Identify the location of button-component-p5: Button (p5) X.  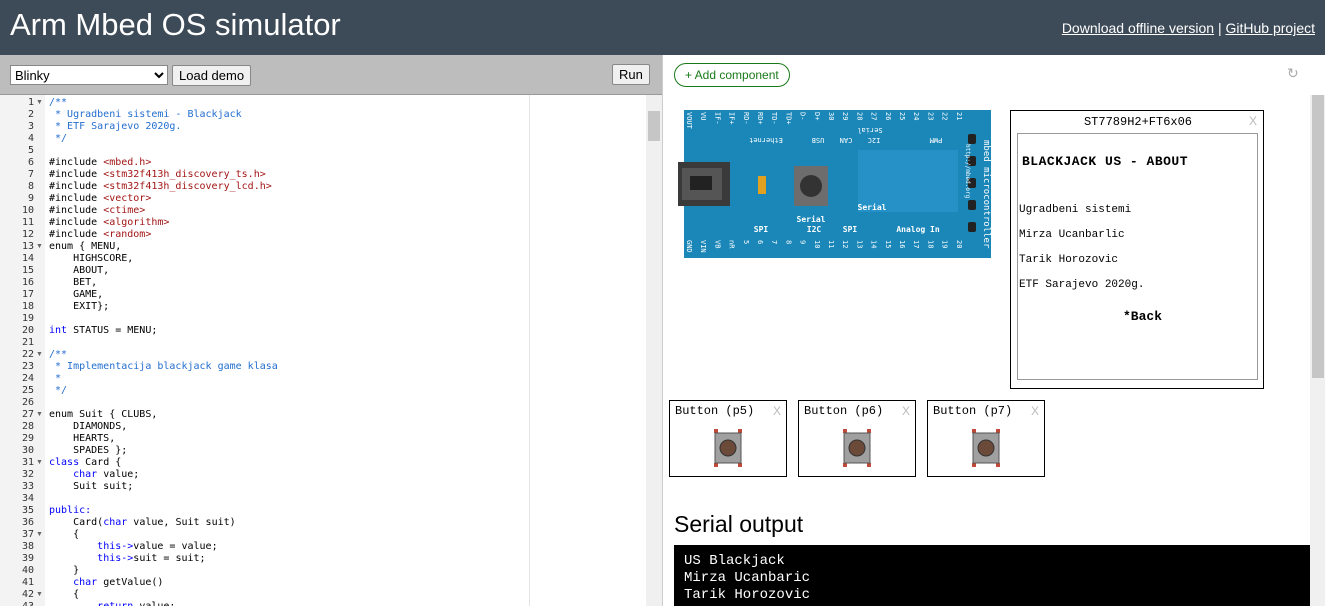
(728, 438).